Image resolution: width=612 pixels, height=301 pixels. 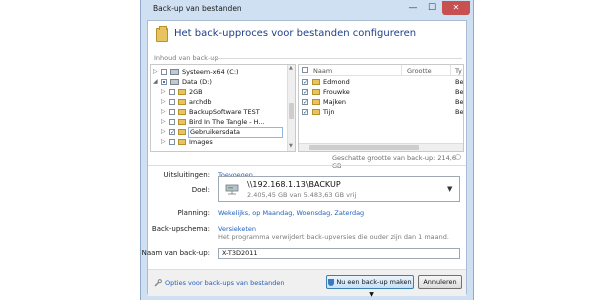 I want to click on list-item: ✓ Majken Be, so click(x=381, y=102).